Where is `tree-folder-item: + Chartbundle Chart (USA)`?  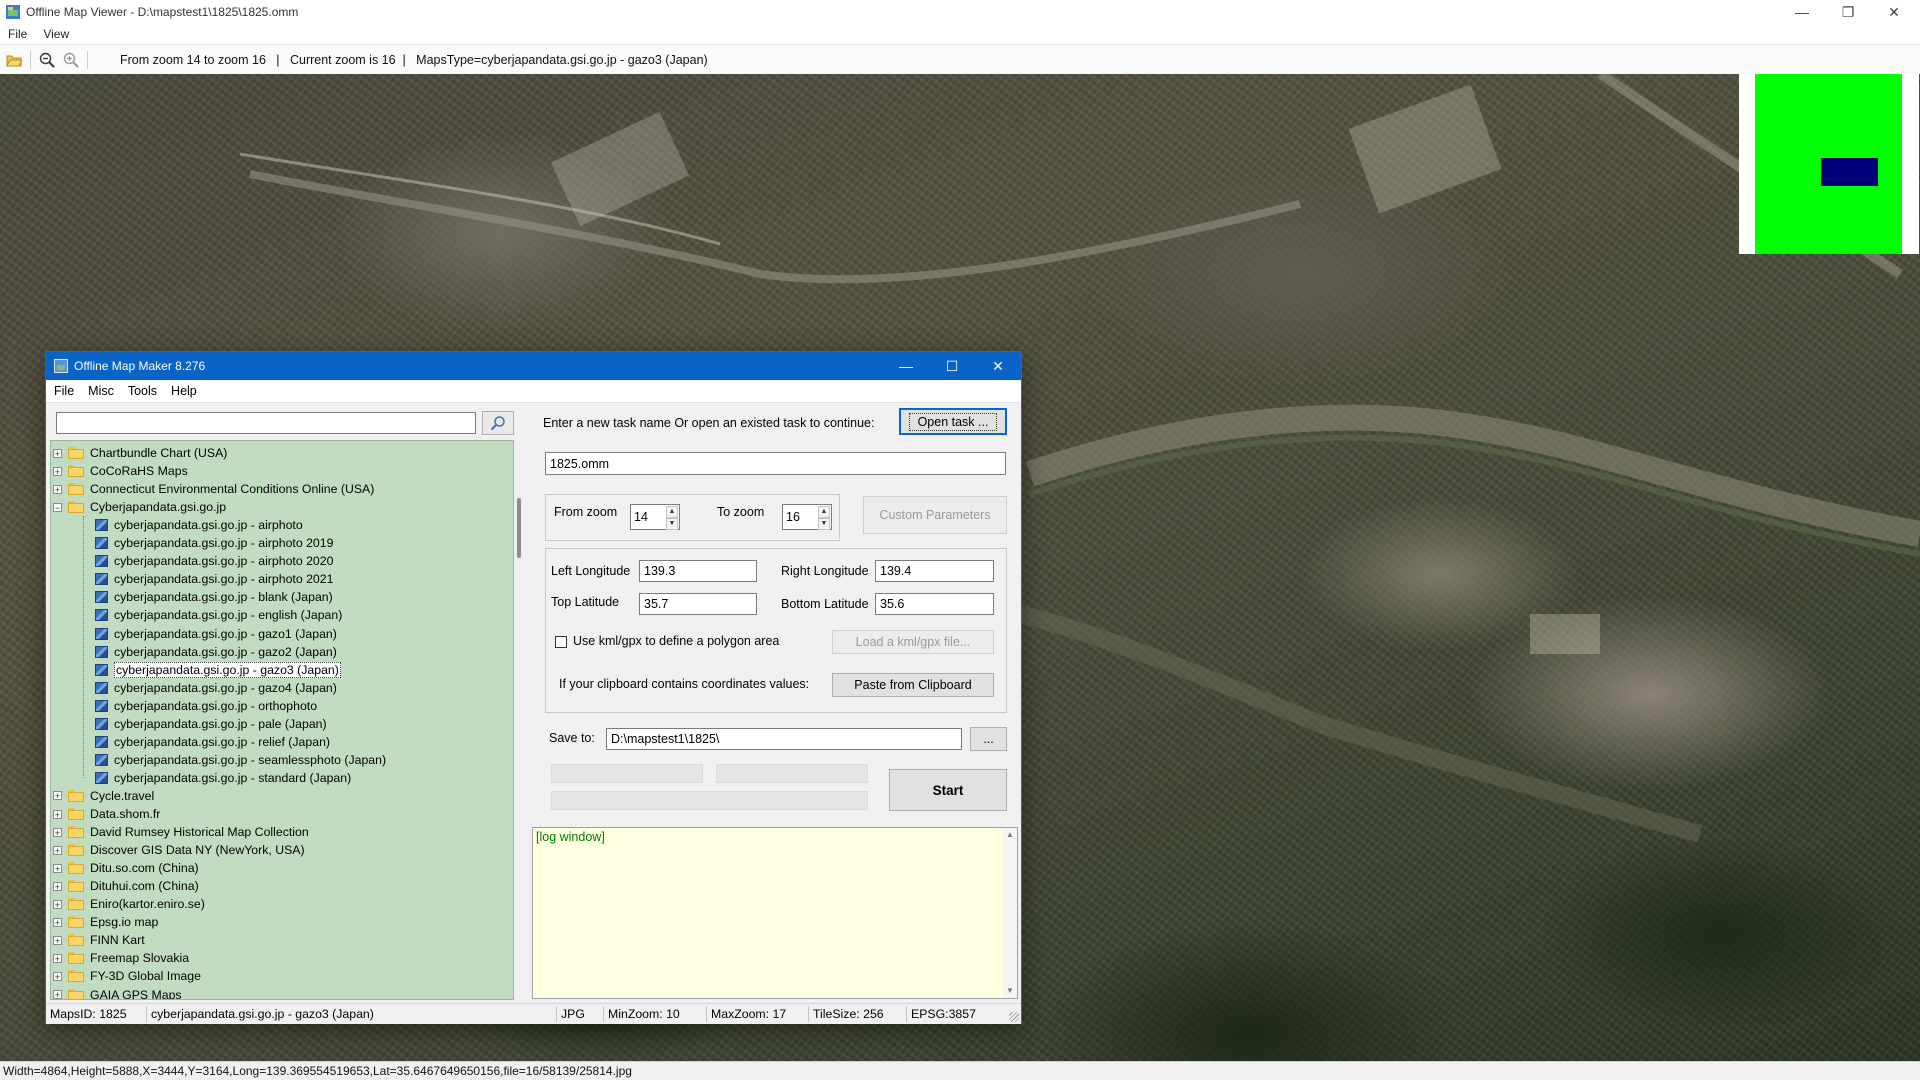 tree-folder-item: + Chartbundle Chart (USA) is located at coordinates (140, 453).